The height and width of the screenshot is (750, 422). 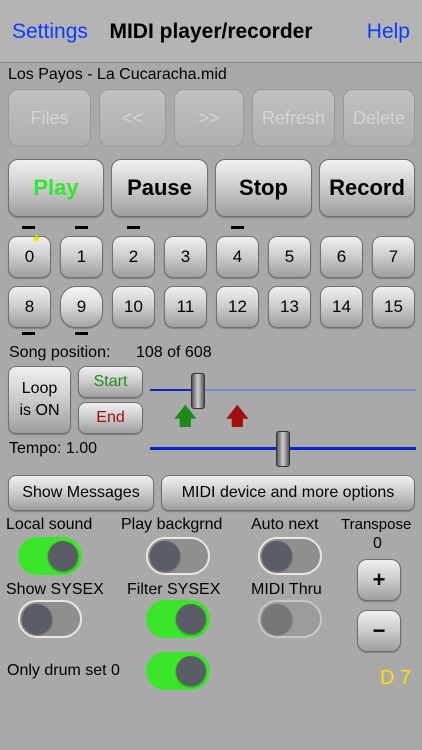 What do you see at coordinates (132, 118) in the screenshot?
I see `previous-file-button: <<` at bounding box center [132, 118].